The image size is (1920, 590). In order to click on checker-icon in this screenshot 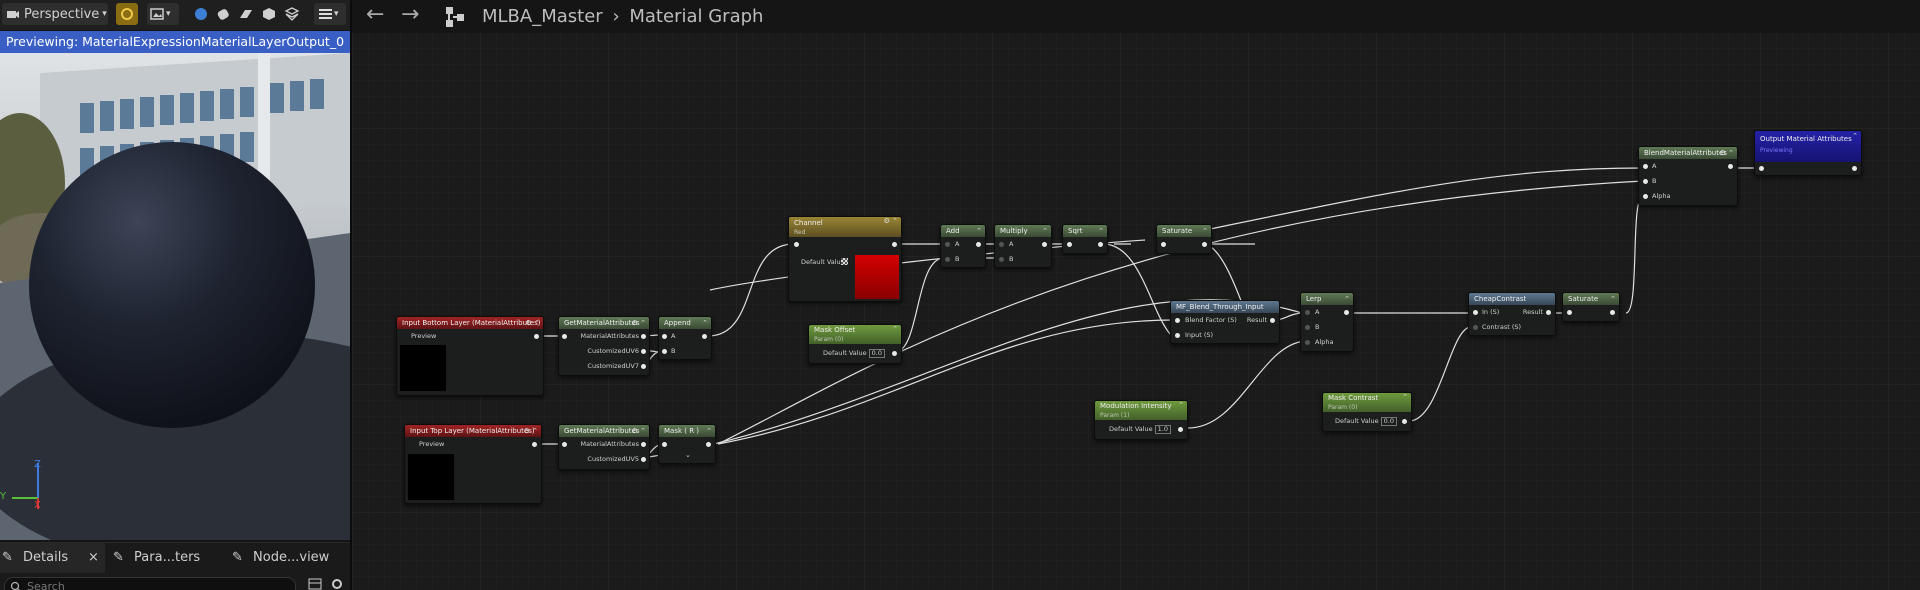, I will do `click(844, 261)`.